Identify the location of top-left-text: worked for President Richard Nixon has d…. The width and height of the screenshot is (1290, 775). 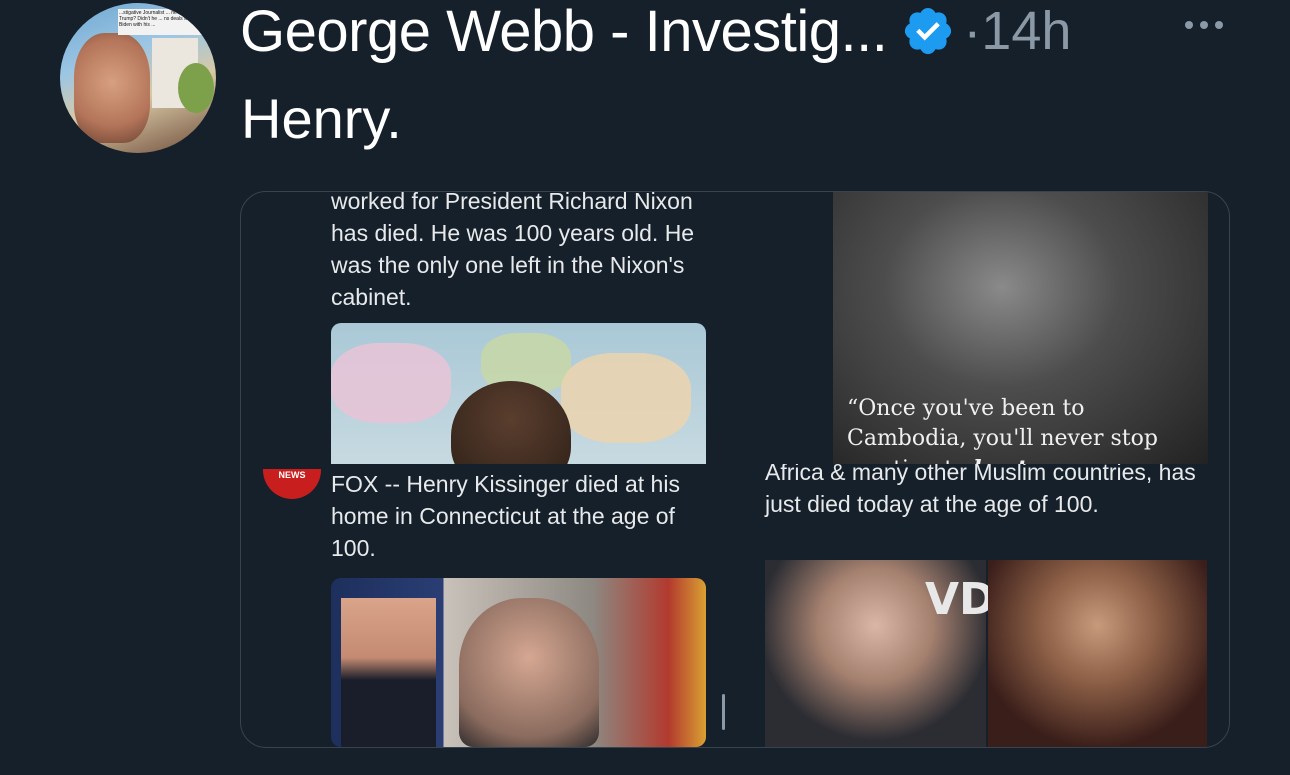
(513, 251).